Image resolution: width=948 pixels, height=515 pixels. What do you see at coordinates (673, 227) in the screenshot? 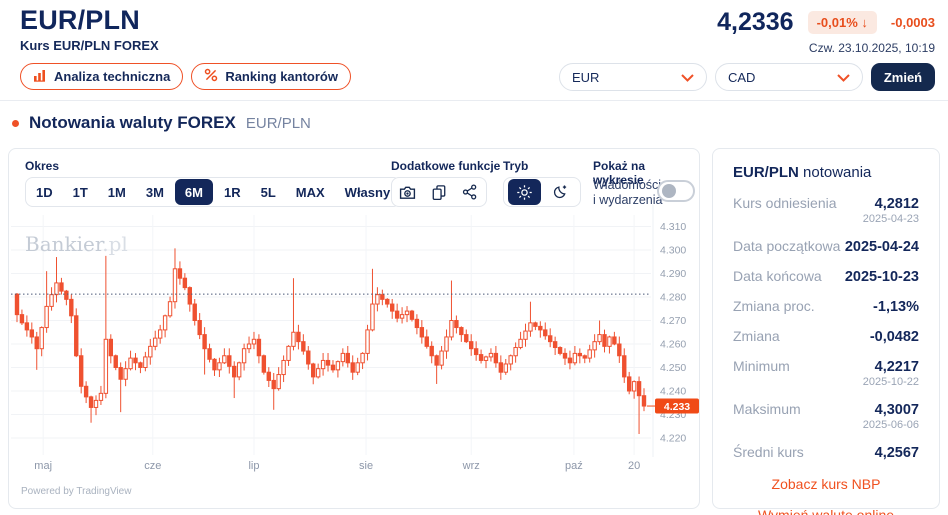
I see `svg-text: 4.310` at bounding box center [673, 227].